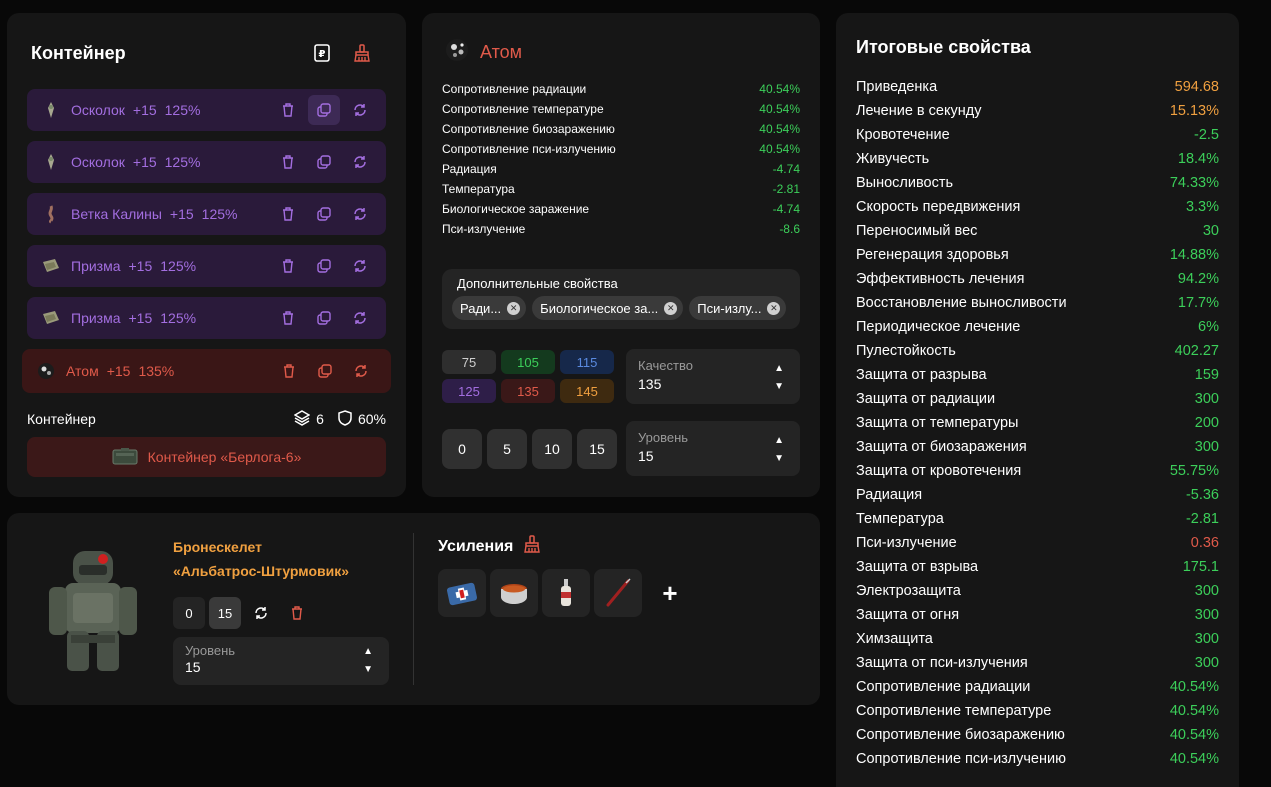 This screenshot has height=787, width=1271. What do you see at coordinates (1037, 735) in the screenshot?
I see `total-row: Сопротивление биозаражению 40.54%` at bounding box center [1037, 735].